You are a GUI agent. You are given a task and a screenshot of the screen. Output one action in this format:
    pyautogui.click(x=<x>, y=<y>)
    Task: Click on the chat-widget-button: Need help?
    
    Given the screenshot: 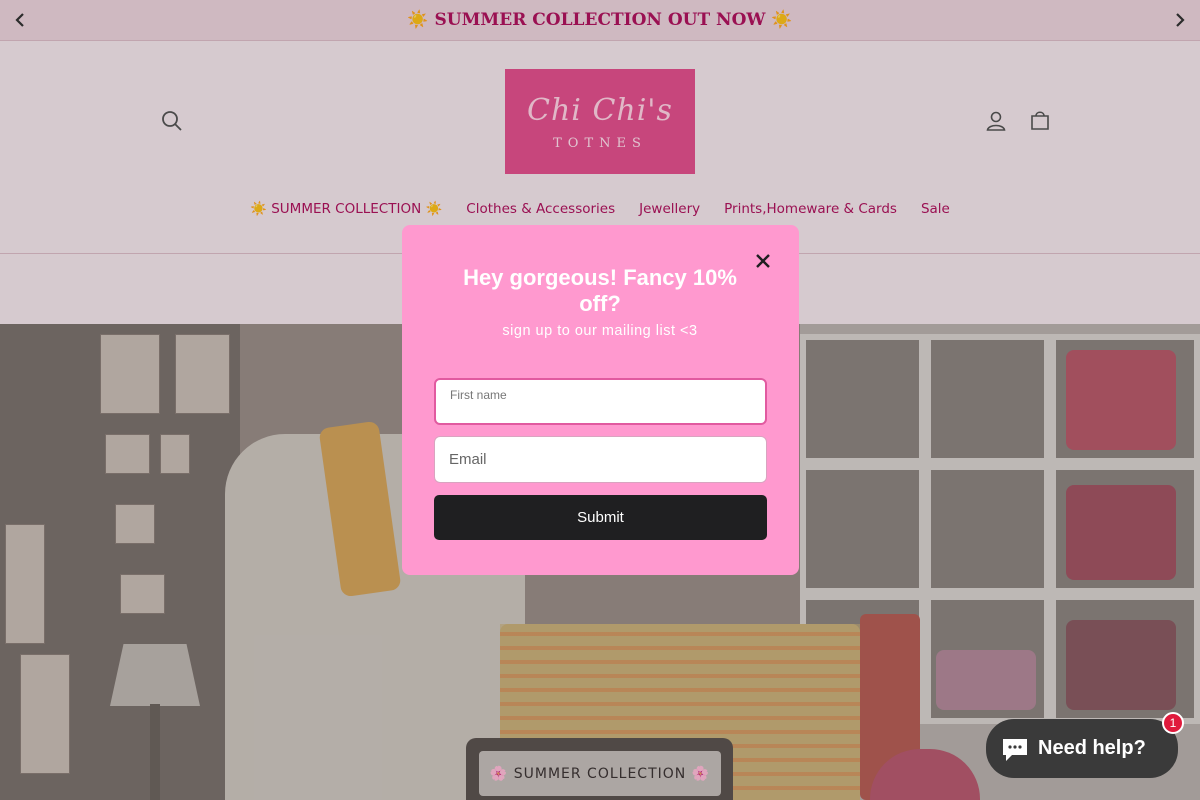 What is the action you would take?
    pyautogui.click(x=1082, y=748)
    